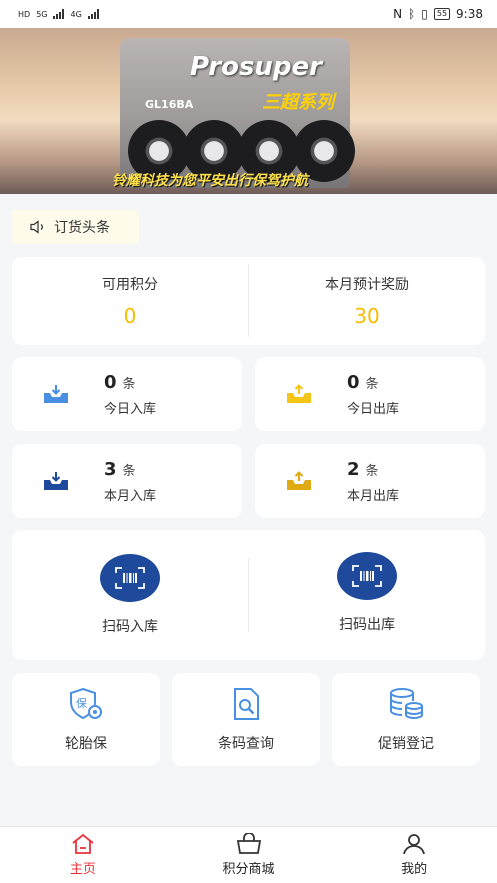 The width and height of the screenshot is (497, 883). Describe the element at coordinates (298, 102) in the screenshot. I see `banner-series: 三超系列` at that location.